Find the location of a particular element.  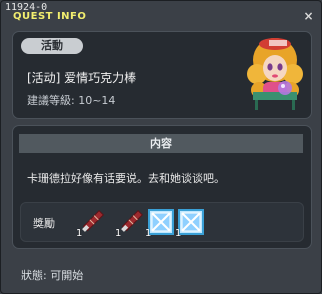

quest-status: 狀態: 可開始 is located at coordinates (52, 275).